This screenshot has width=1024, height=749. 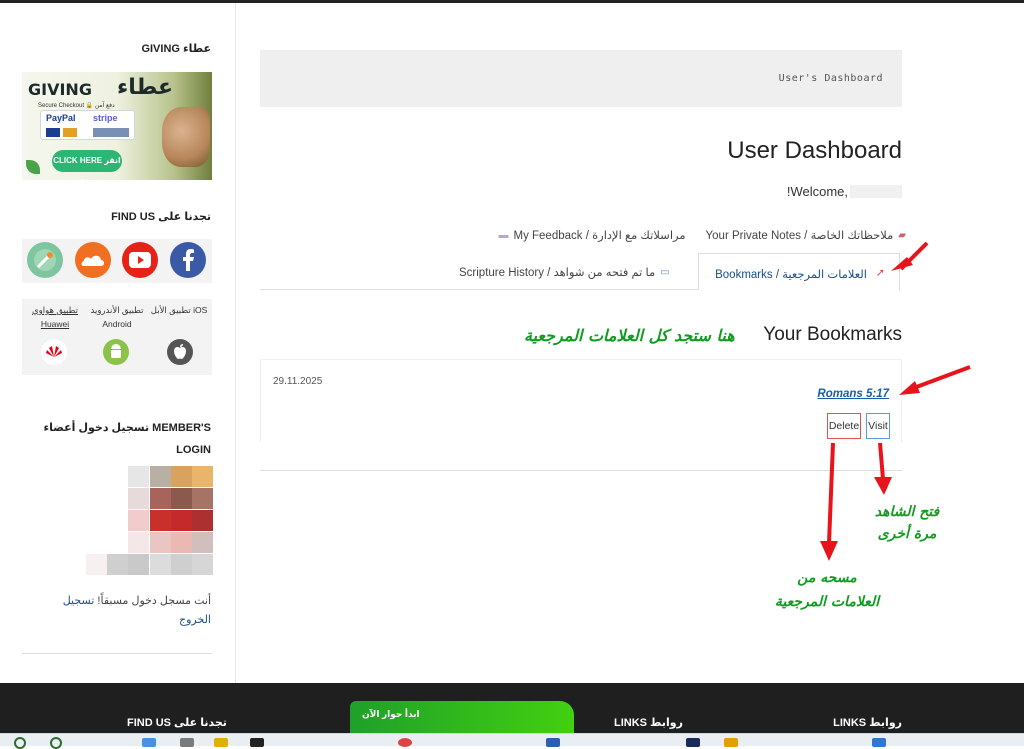 I want to click on facebook-f-icon, so click(x=188, y=260).